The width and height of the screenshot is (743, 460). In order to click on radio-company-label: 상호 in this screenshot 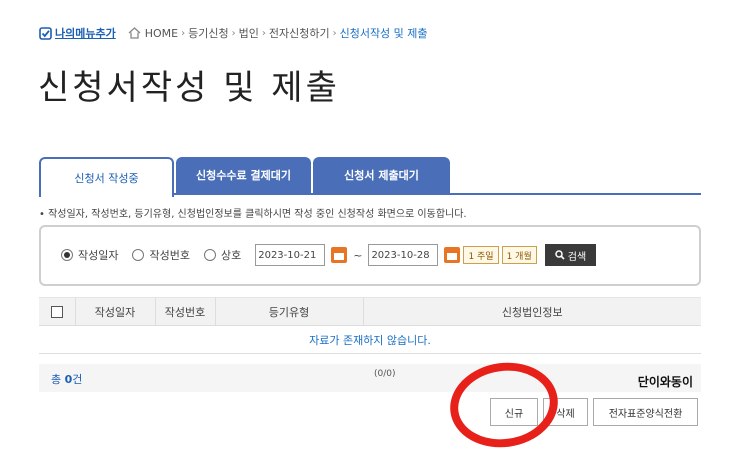, I will do `click(231, 255)`.